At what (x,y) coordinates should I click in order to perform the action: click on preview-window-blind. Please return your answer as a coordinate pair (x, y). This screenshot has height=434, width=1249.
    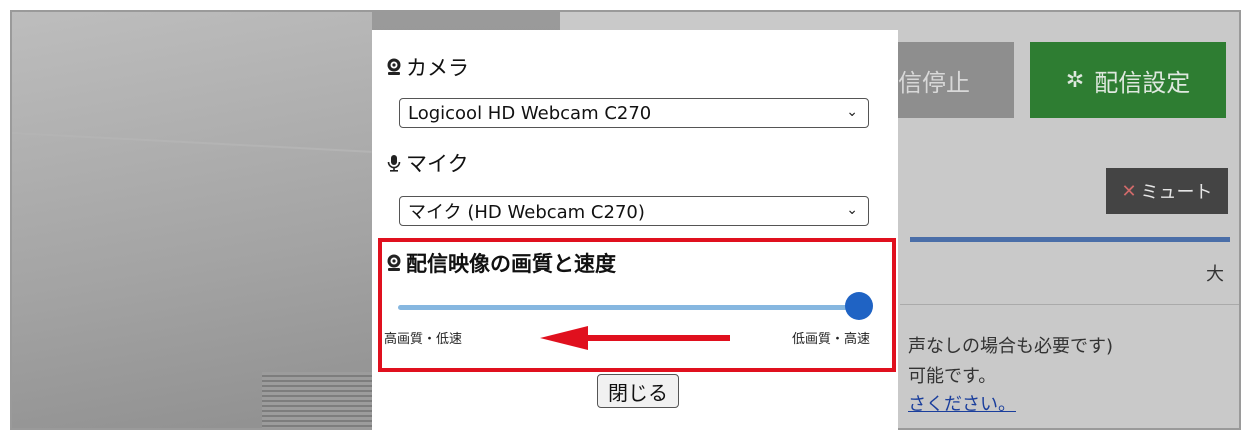
    Looking at the image, I should click on (322, 400).